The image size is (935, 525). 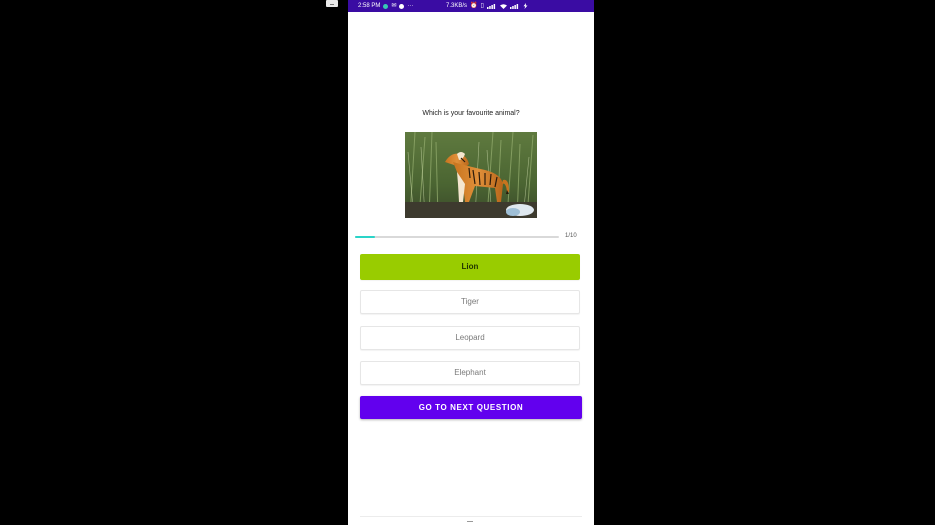 What do you see at coordinates (470, 521) in the screenshot?
I see `bottom-hint-icon` at bounding box center [470, 521].